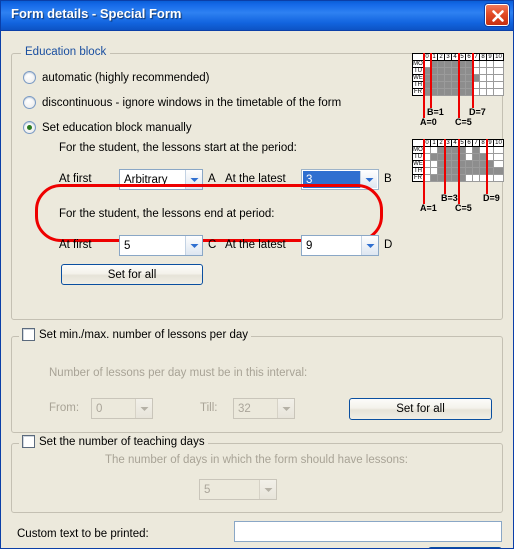 This screenshot has width=514, height=549. I want to click on minmax-from-combo: 0, so click(122, 408).